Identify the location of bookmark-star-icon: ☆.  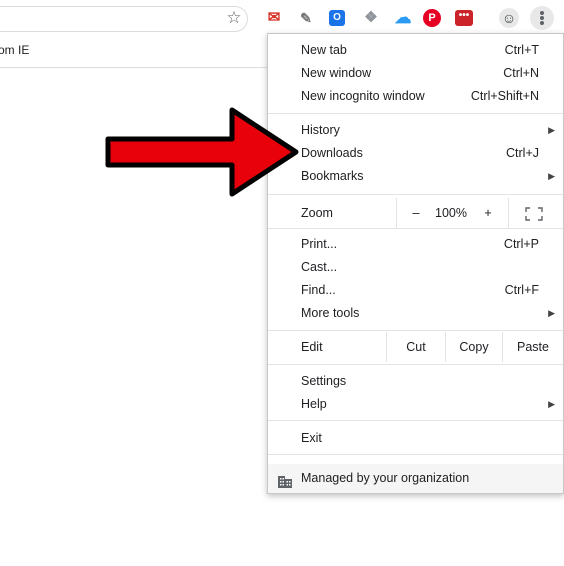
(234, 18).